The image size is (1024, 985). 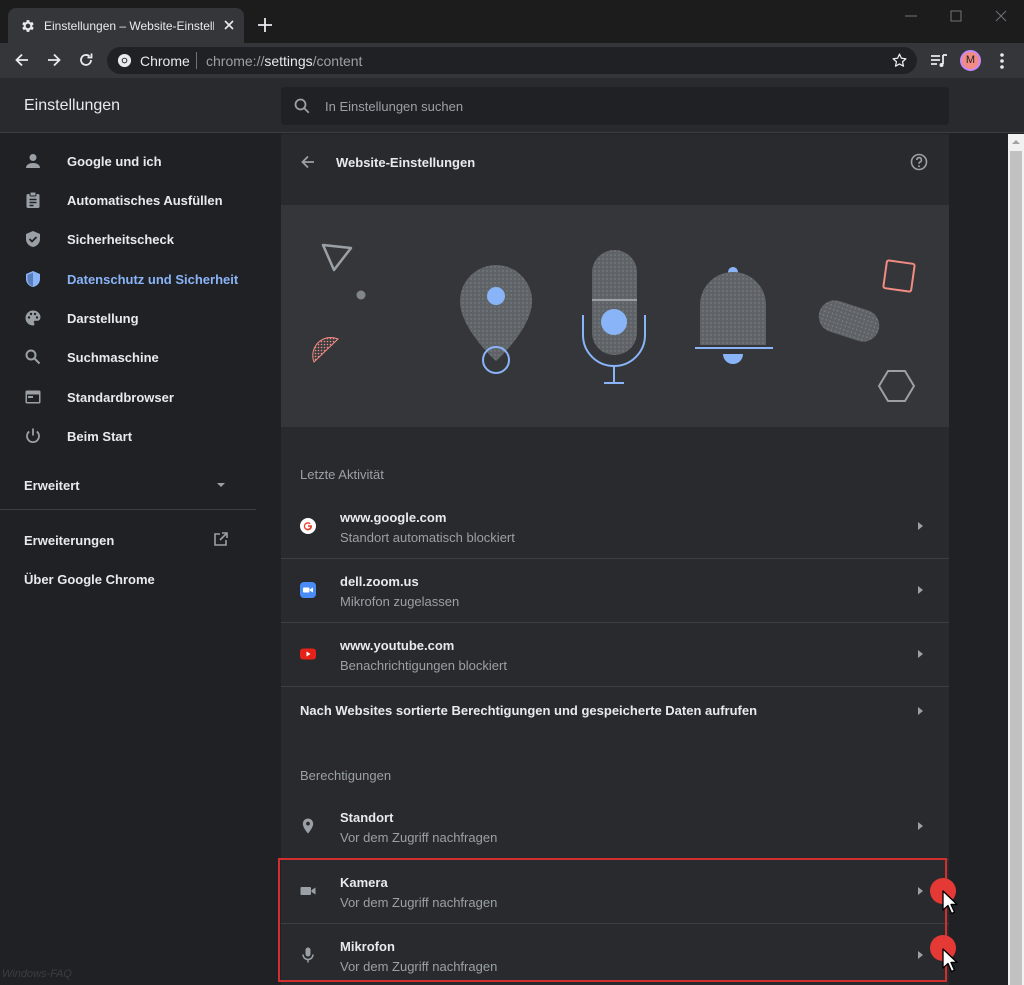 What do you see at coordinates (342, 474) in the screenshot?
I see `recent-activity-heading: Letzte Aktivität` at bounding box center [342, 474].